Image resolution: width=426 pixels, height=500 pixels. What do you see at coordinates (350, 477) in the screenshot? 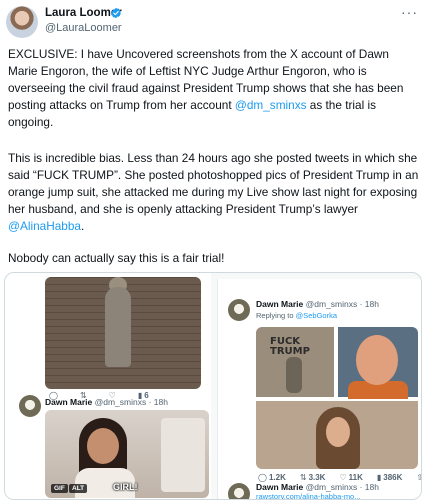
I see `like-icon: ♡ 11K` at bounding box center [350, 477].